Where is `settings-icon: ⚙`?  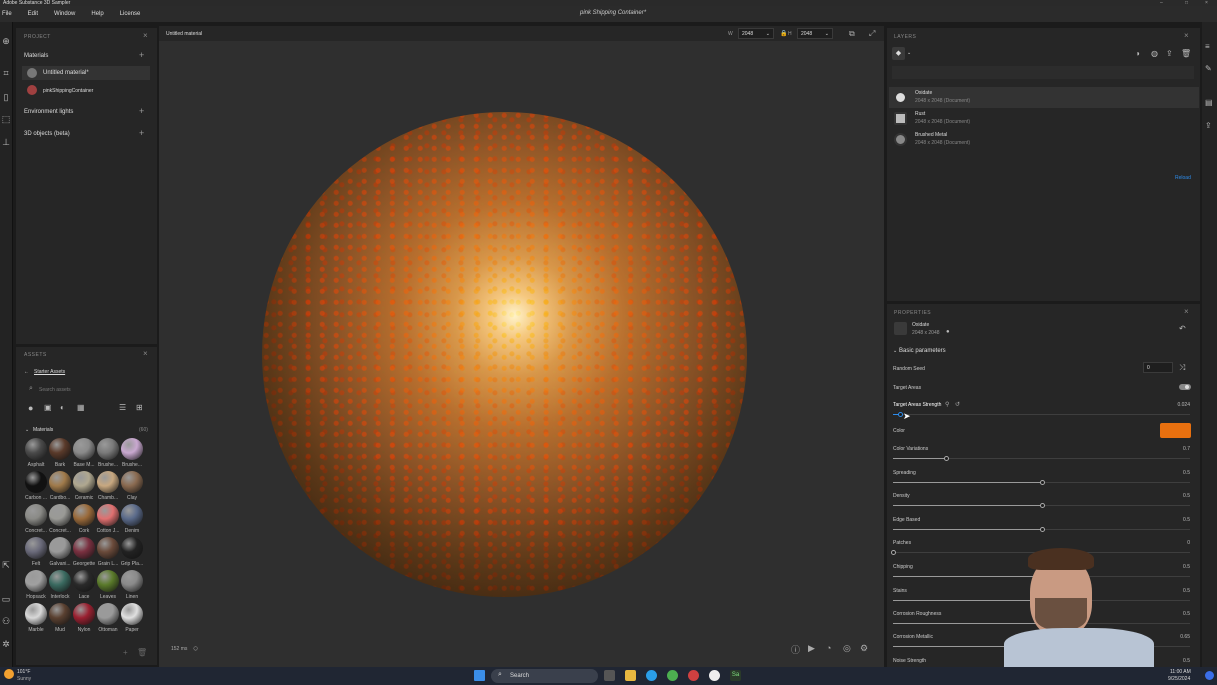
settings-icon: ⚙ is located at coordinates (864, 648).